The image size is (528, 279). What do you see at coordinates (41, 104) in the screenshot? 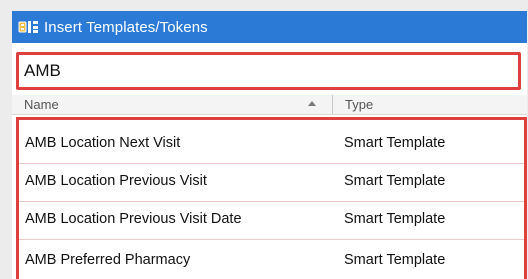
I see `column-header-name: Name` at bounding box center [41, 104].